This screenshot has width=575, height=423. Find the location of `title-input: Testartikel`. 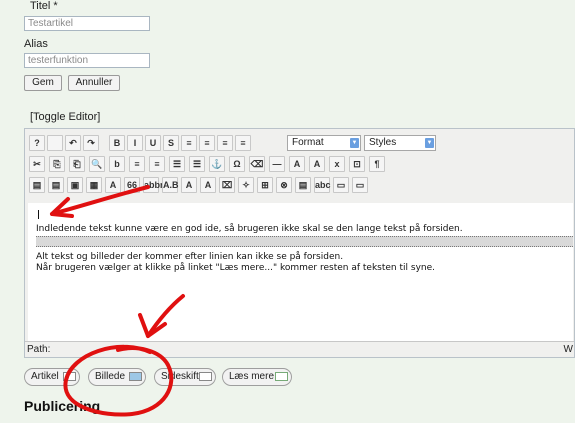

title-input: Testartikel is located at coordinates (87, 23).